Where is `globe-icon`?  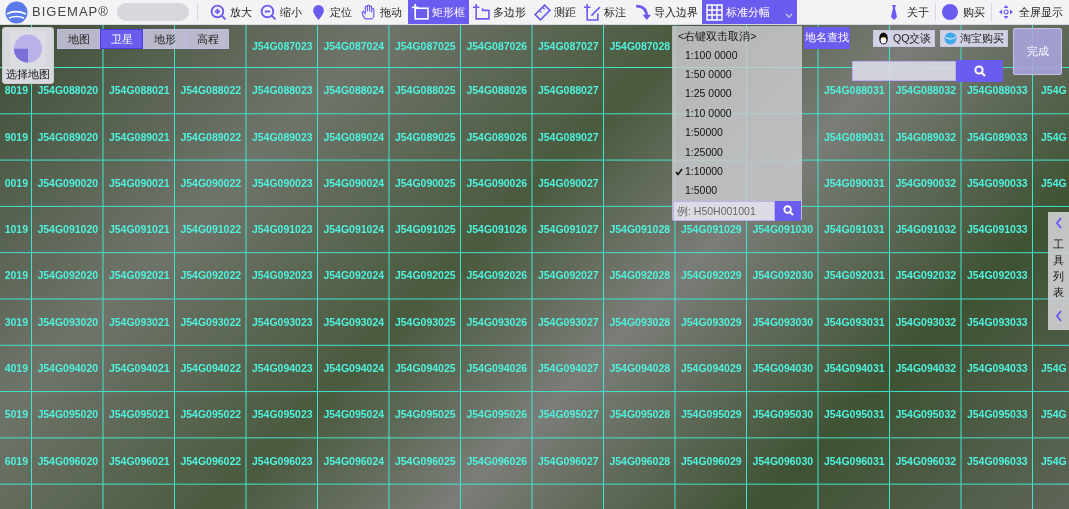
globe-icon is located at coordinates (951, 38).